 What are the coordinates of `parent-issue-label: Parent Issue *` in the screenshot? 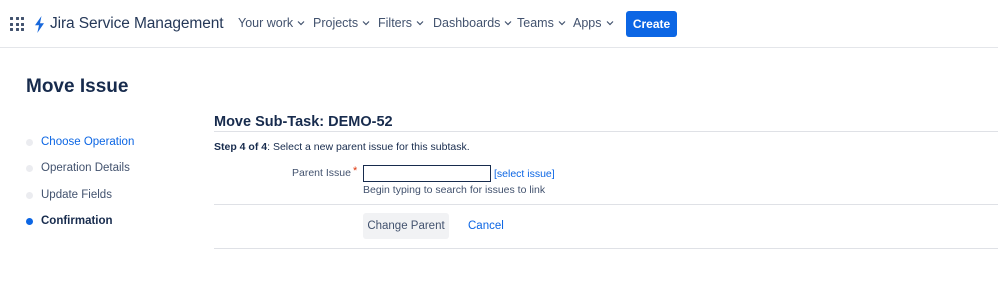 It's located at (325, 172).